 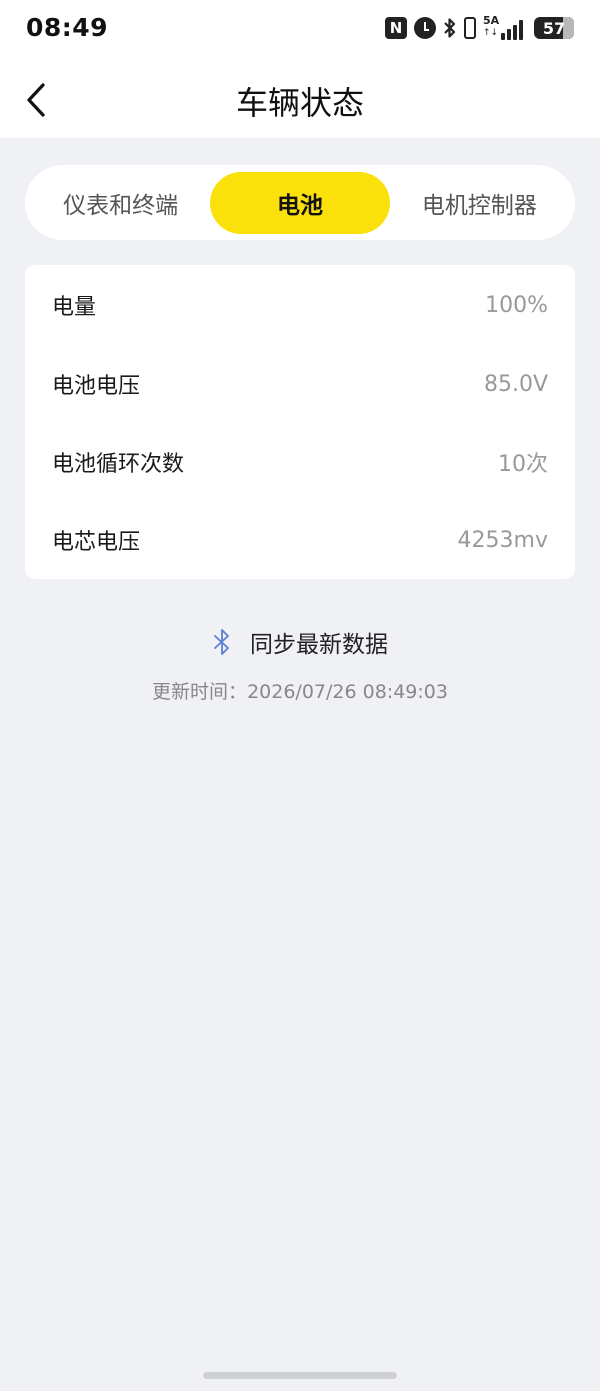 What do you see at coordinates (67, 27) in the screenshot?
I see `status-time: 08:49` at bounding box center [67, 27].